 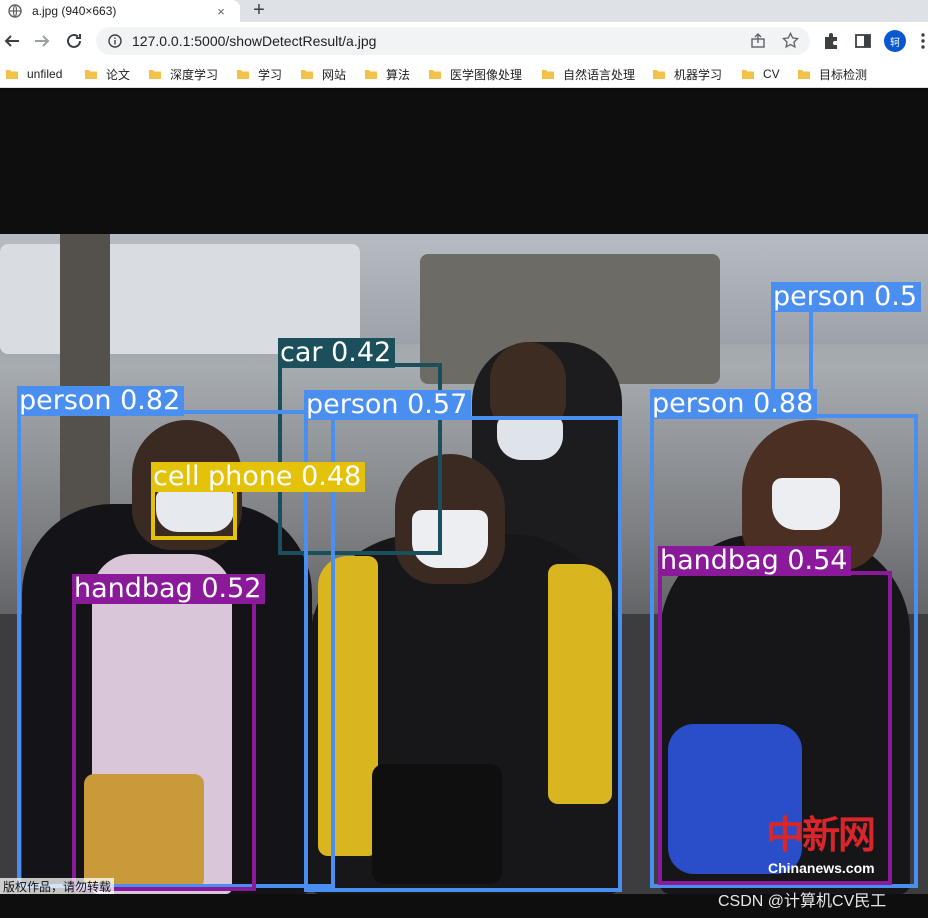 What do you see at coordinates (115, 41) in the screenshot?
I see `info-icon` at bounding box center [115, 41].